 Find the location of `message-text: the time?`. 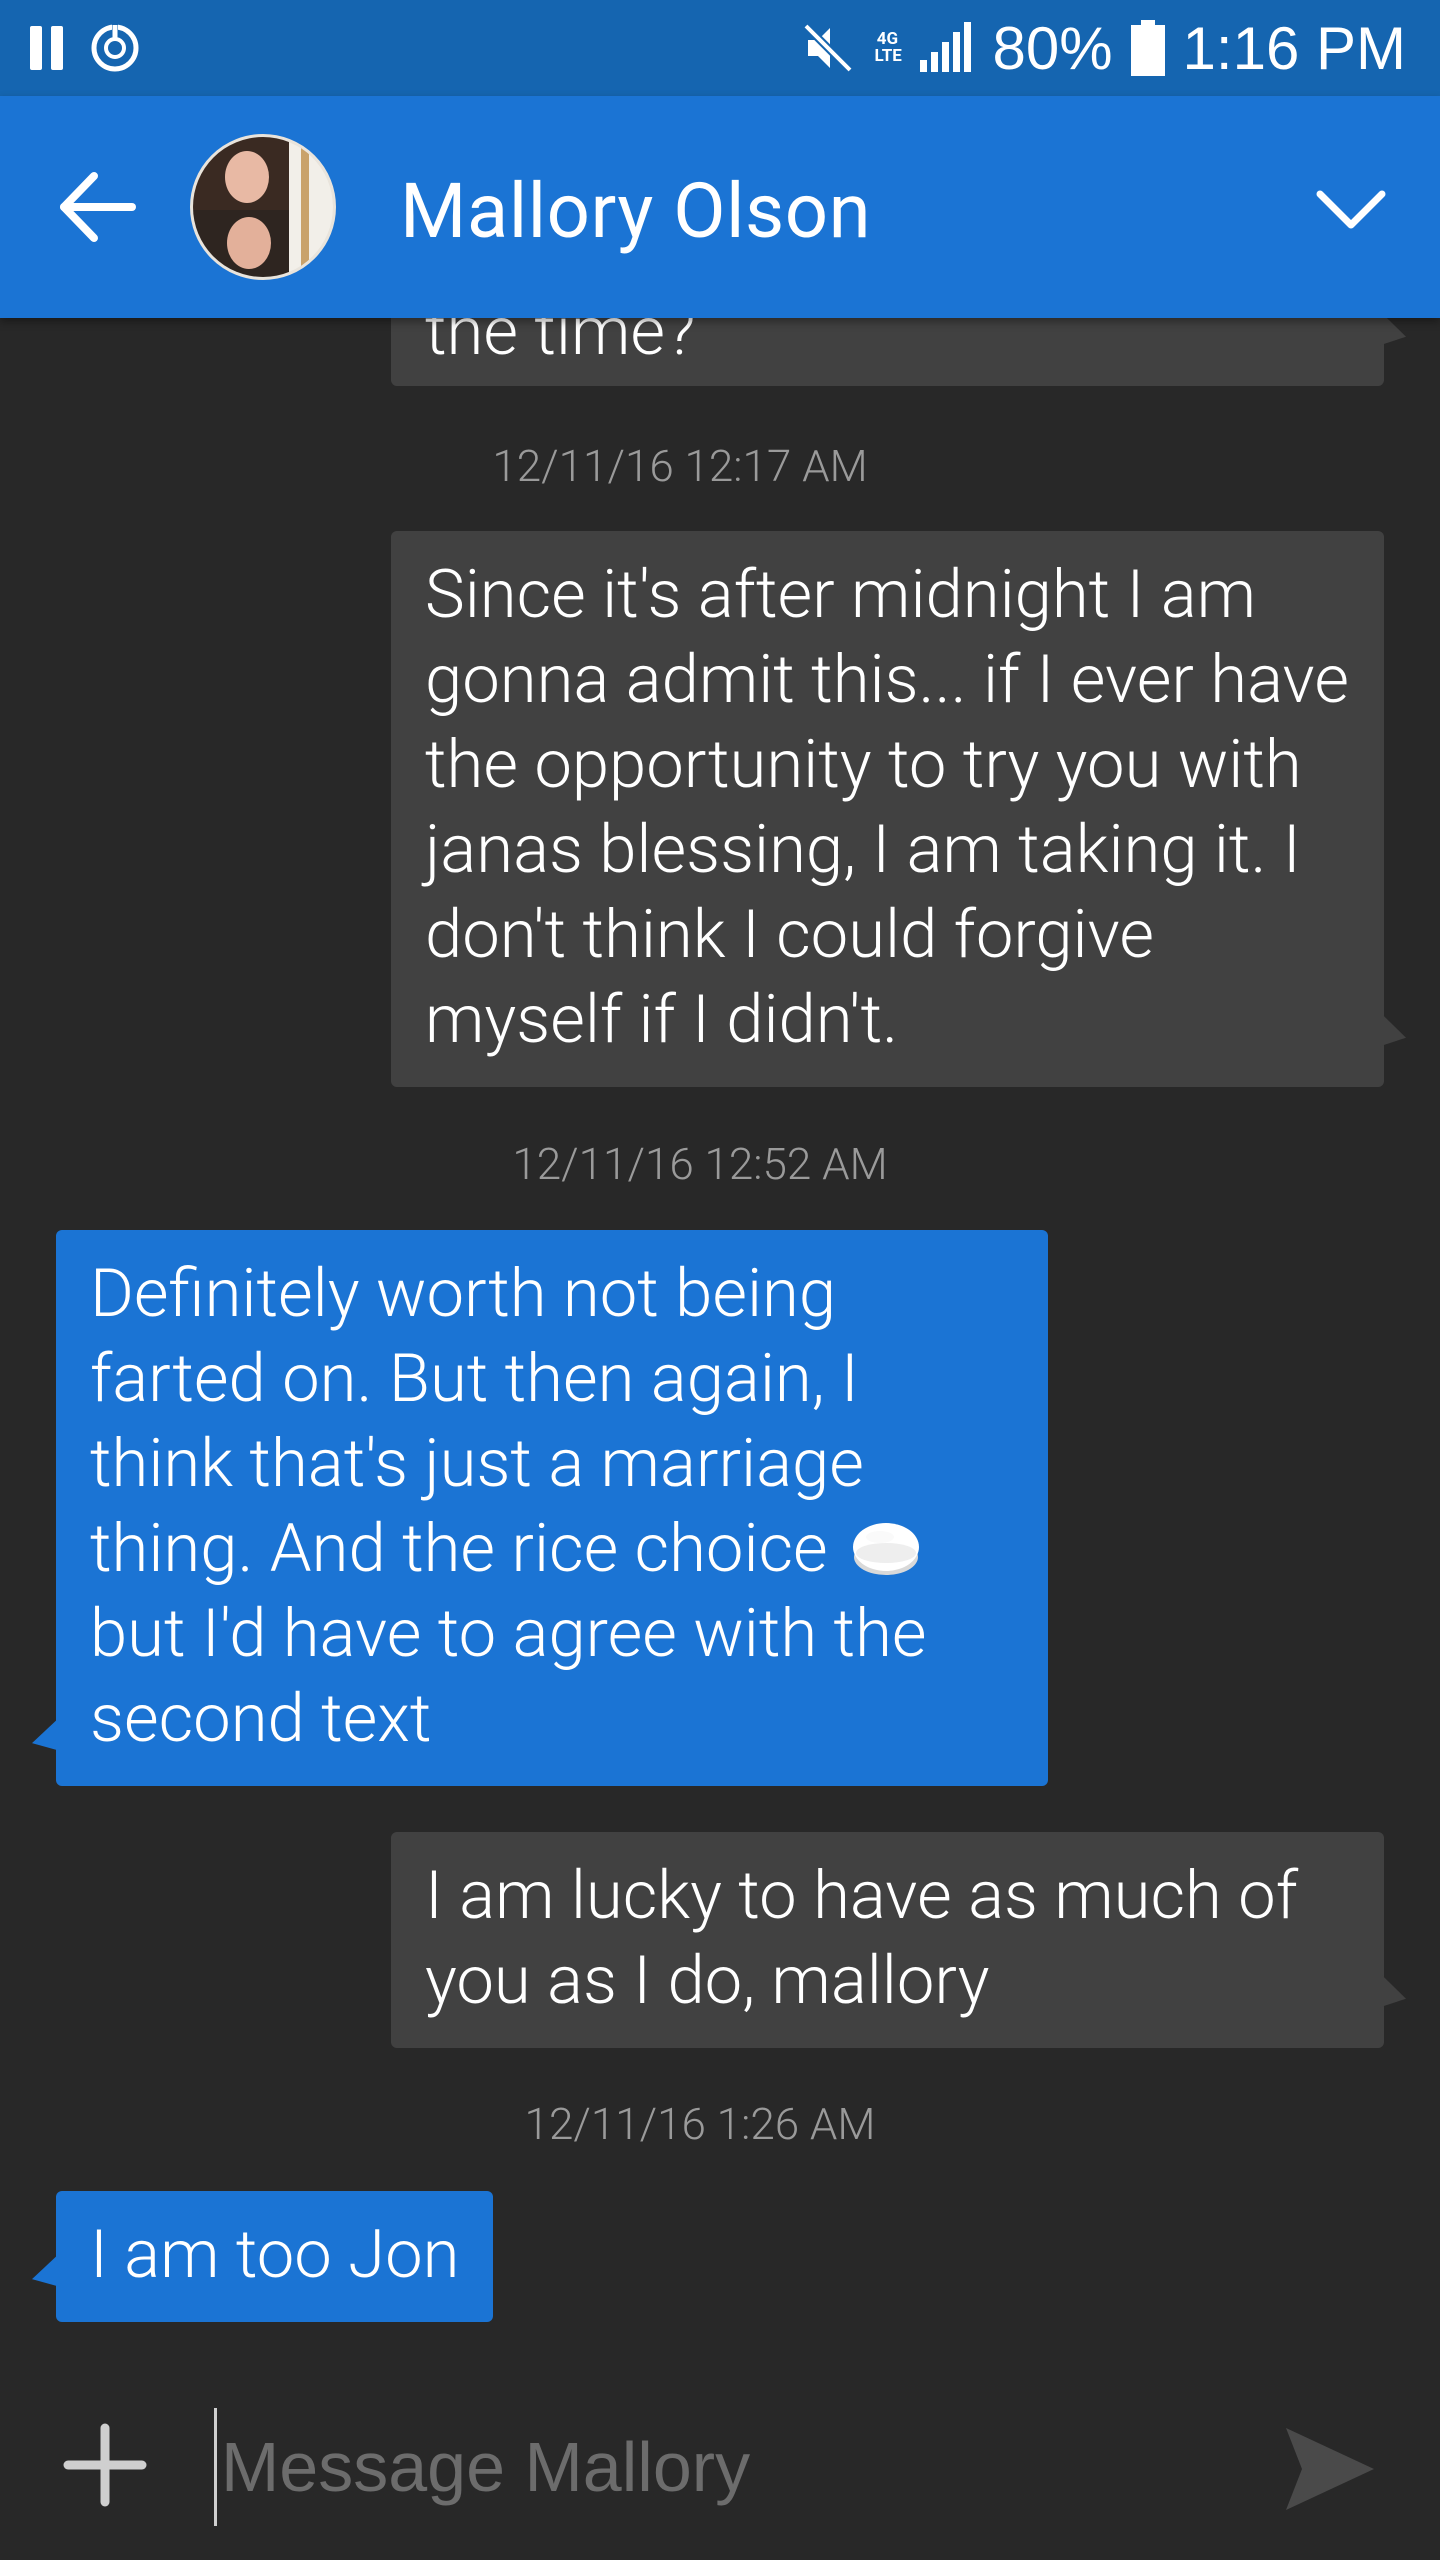

message-text: the time? is located at coordinates (560, 344).